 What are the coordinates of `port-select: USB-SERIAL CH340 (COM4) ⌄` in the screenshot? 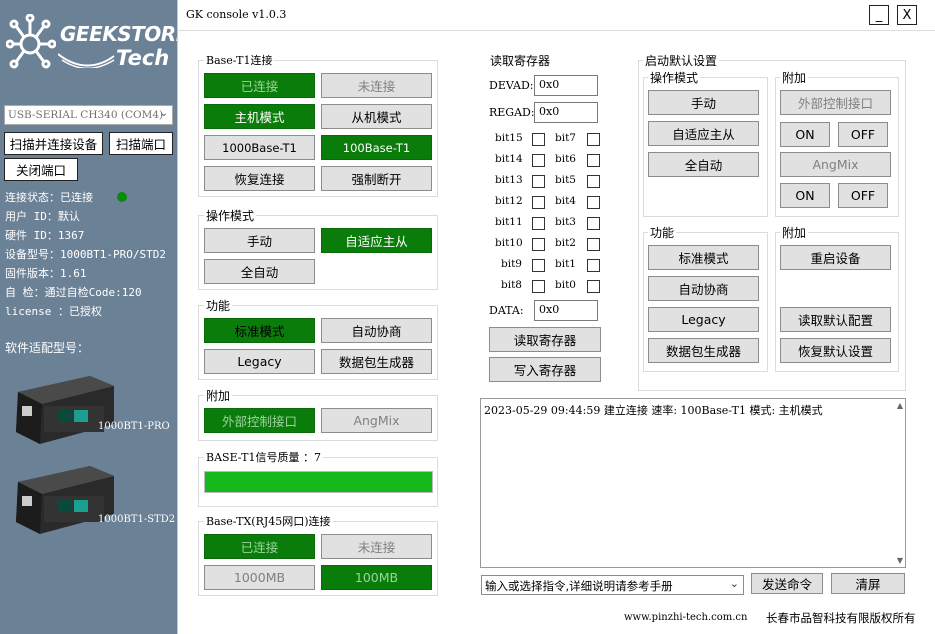 It's located at (88, 115).